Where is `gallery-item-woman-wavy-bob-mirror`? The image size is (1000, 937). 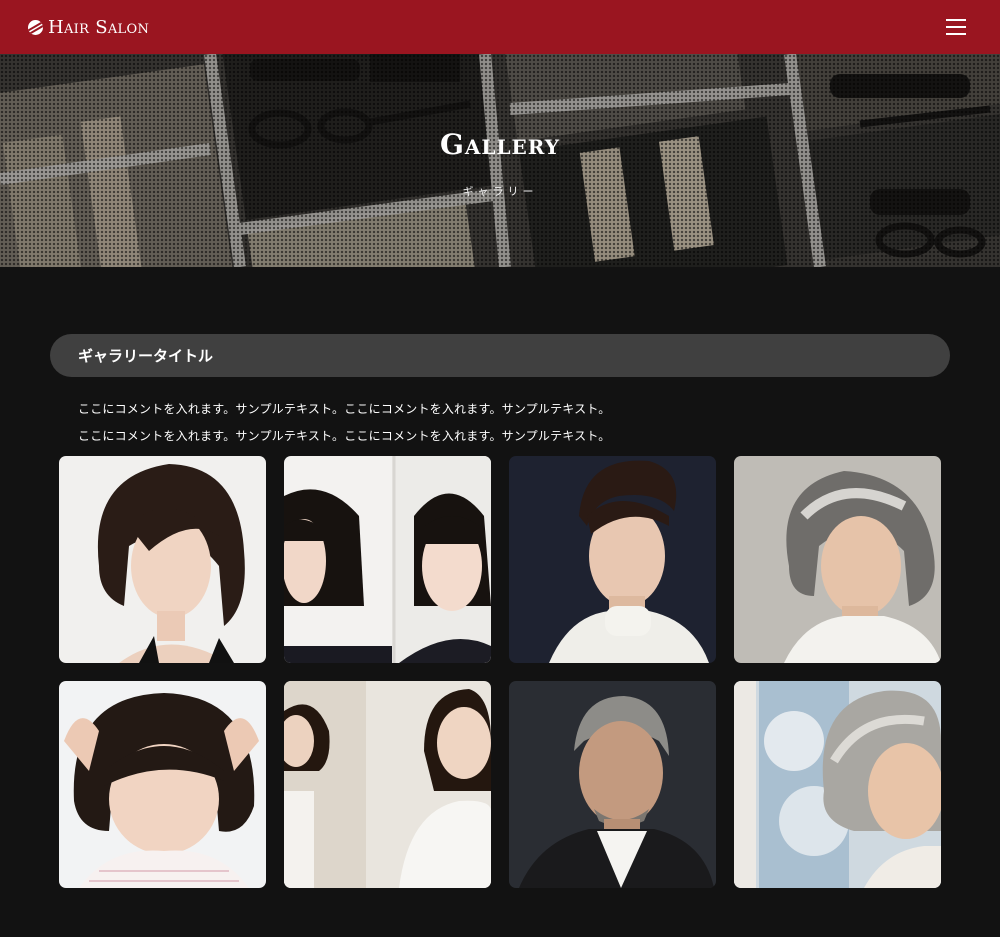 gallery-item-woman-wavy-bob-mirror is located at coordinates (387, 784).